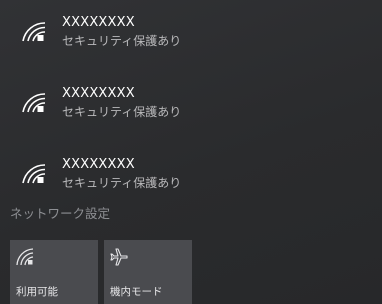 This screenshot has width=382, height=304. What do you see at coordinates (37, 292) in the screenshot?
I see `wifi-tile-label: 利用可能` at bounding box center [37, 292].